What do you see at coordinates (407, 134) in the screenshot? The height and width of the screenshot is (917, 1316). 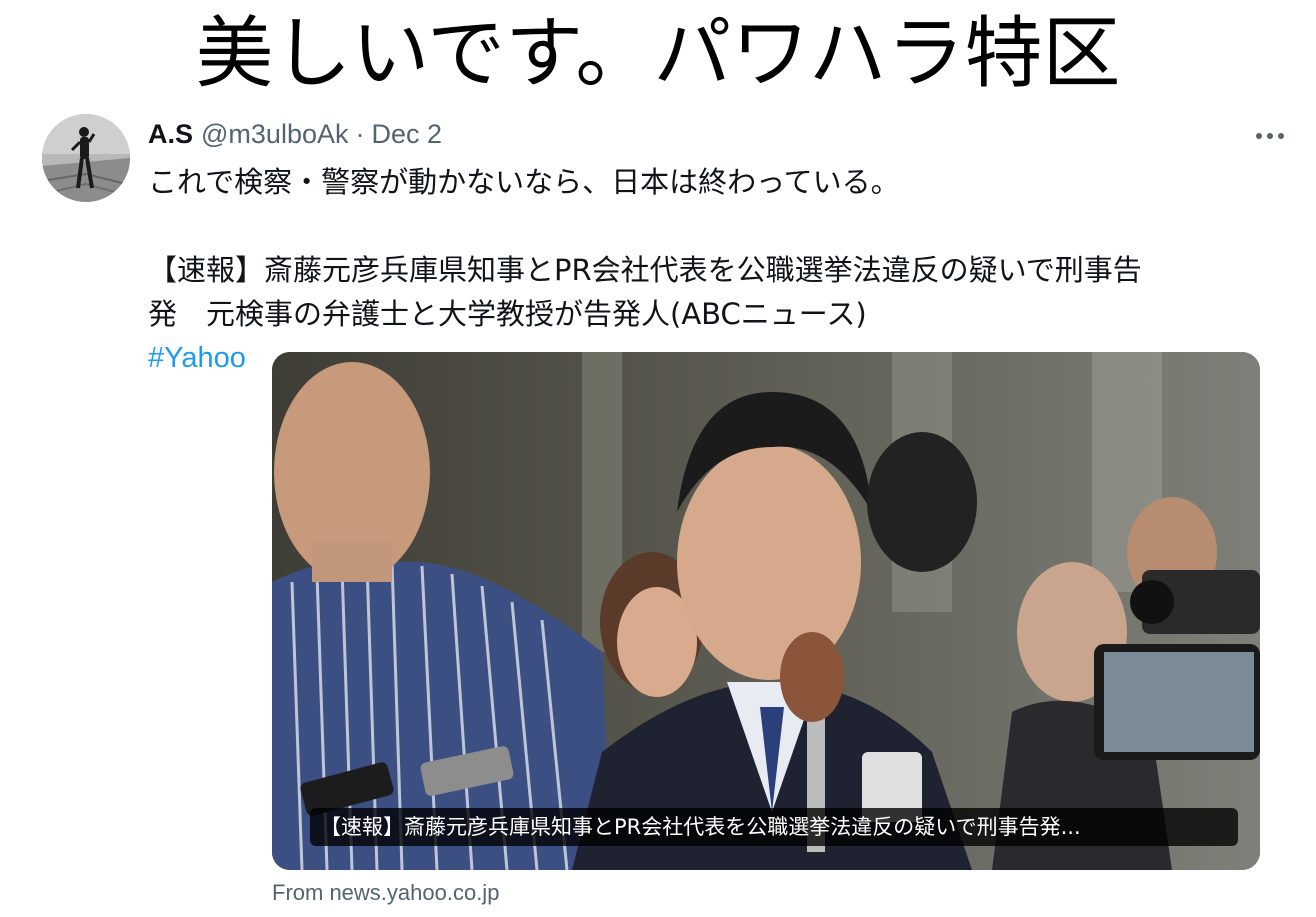 I see `tweet-date: Dec 2` at bounding box center [407, 134].